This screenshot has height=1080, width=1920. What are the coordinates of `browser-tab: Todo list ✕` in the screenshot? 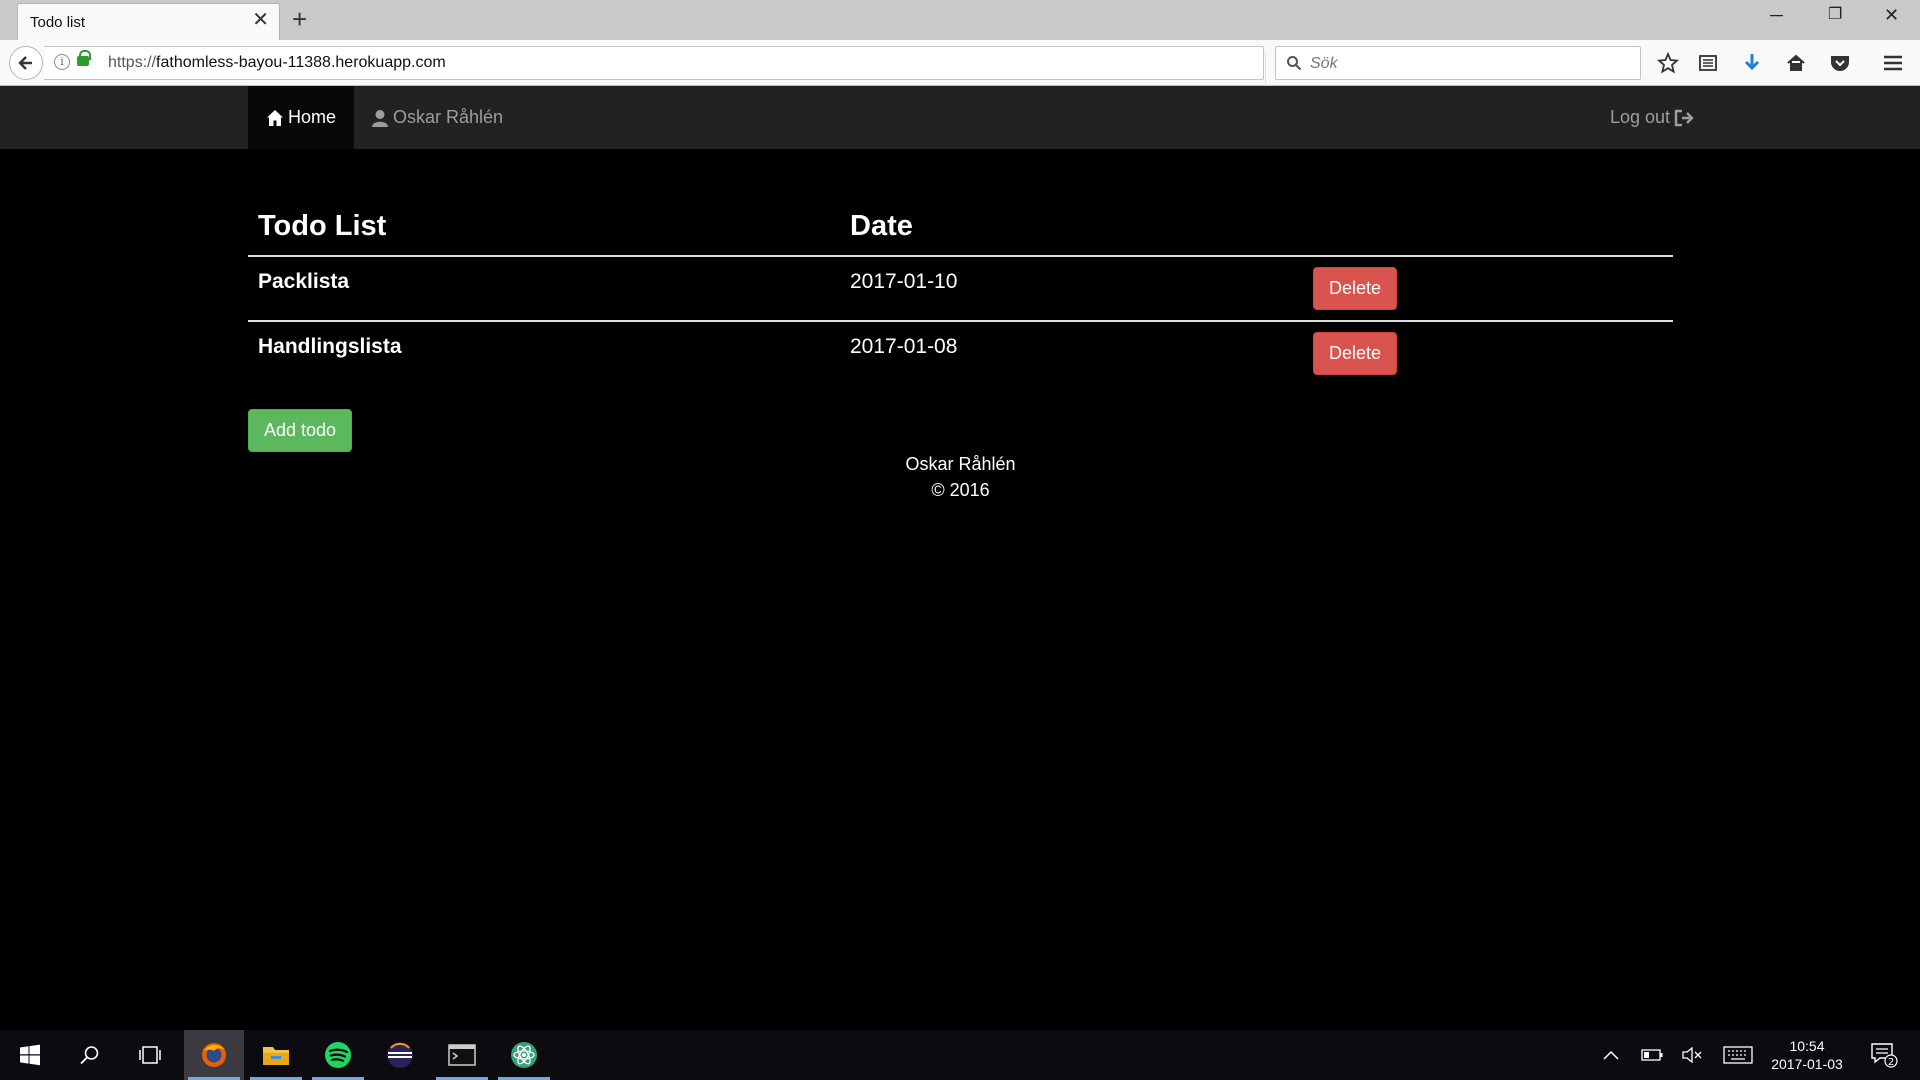 It's located at (148, 21).